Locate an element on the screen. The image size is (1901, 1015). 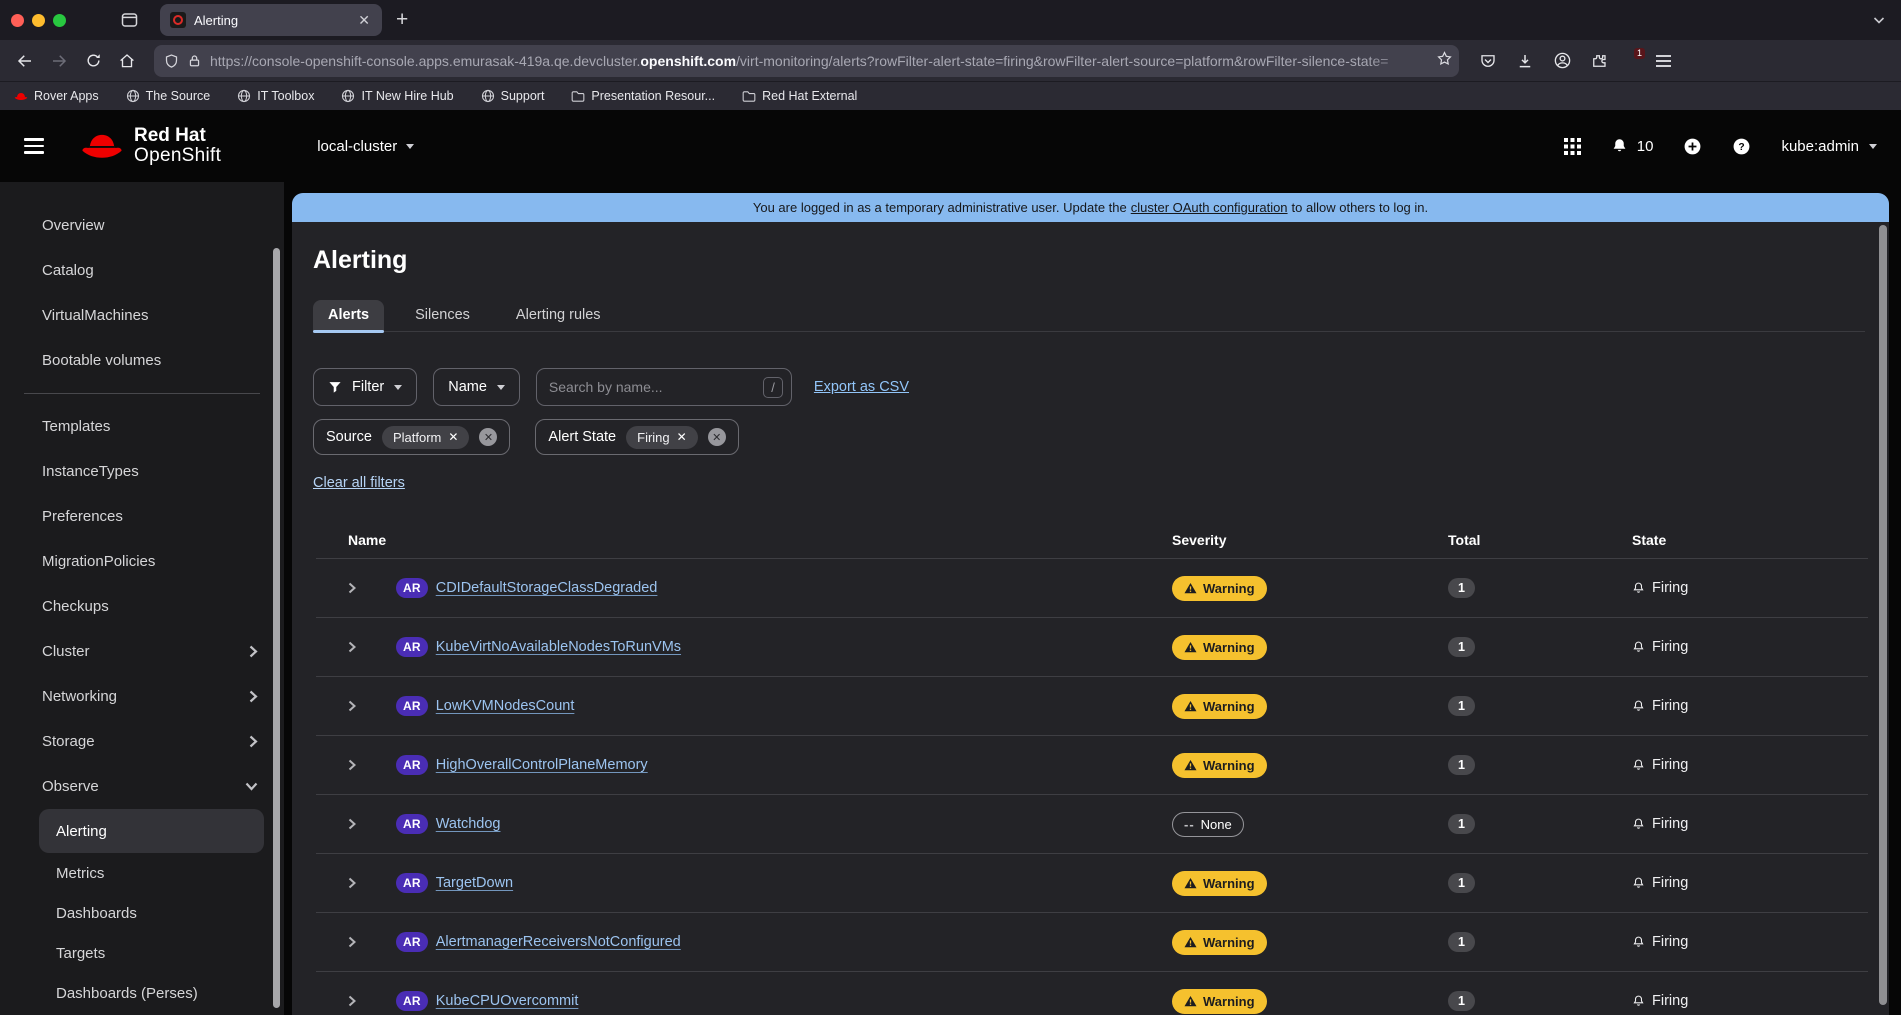
minimize-window-button is located at coordinates (38, 20).